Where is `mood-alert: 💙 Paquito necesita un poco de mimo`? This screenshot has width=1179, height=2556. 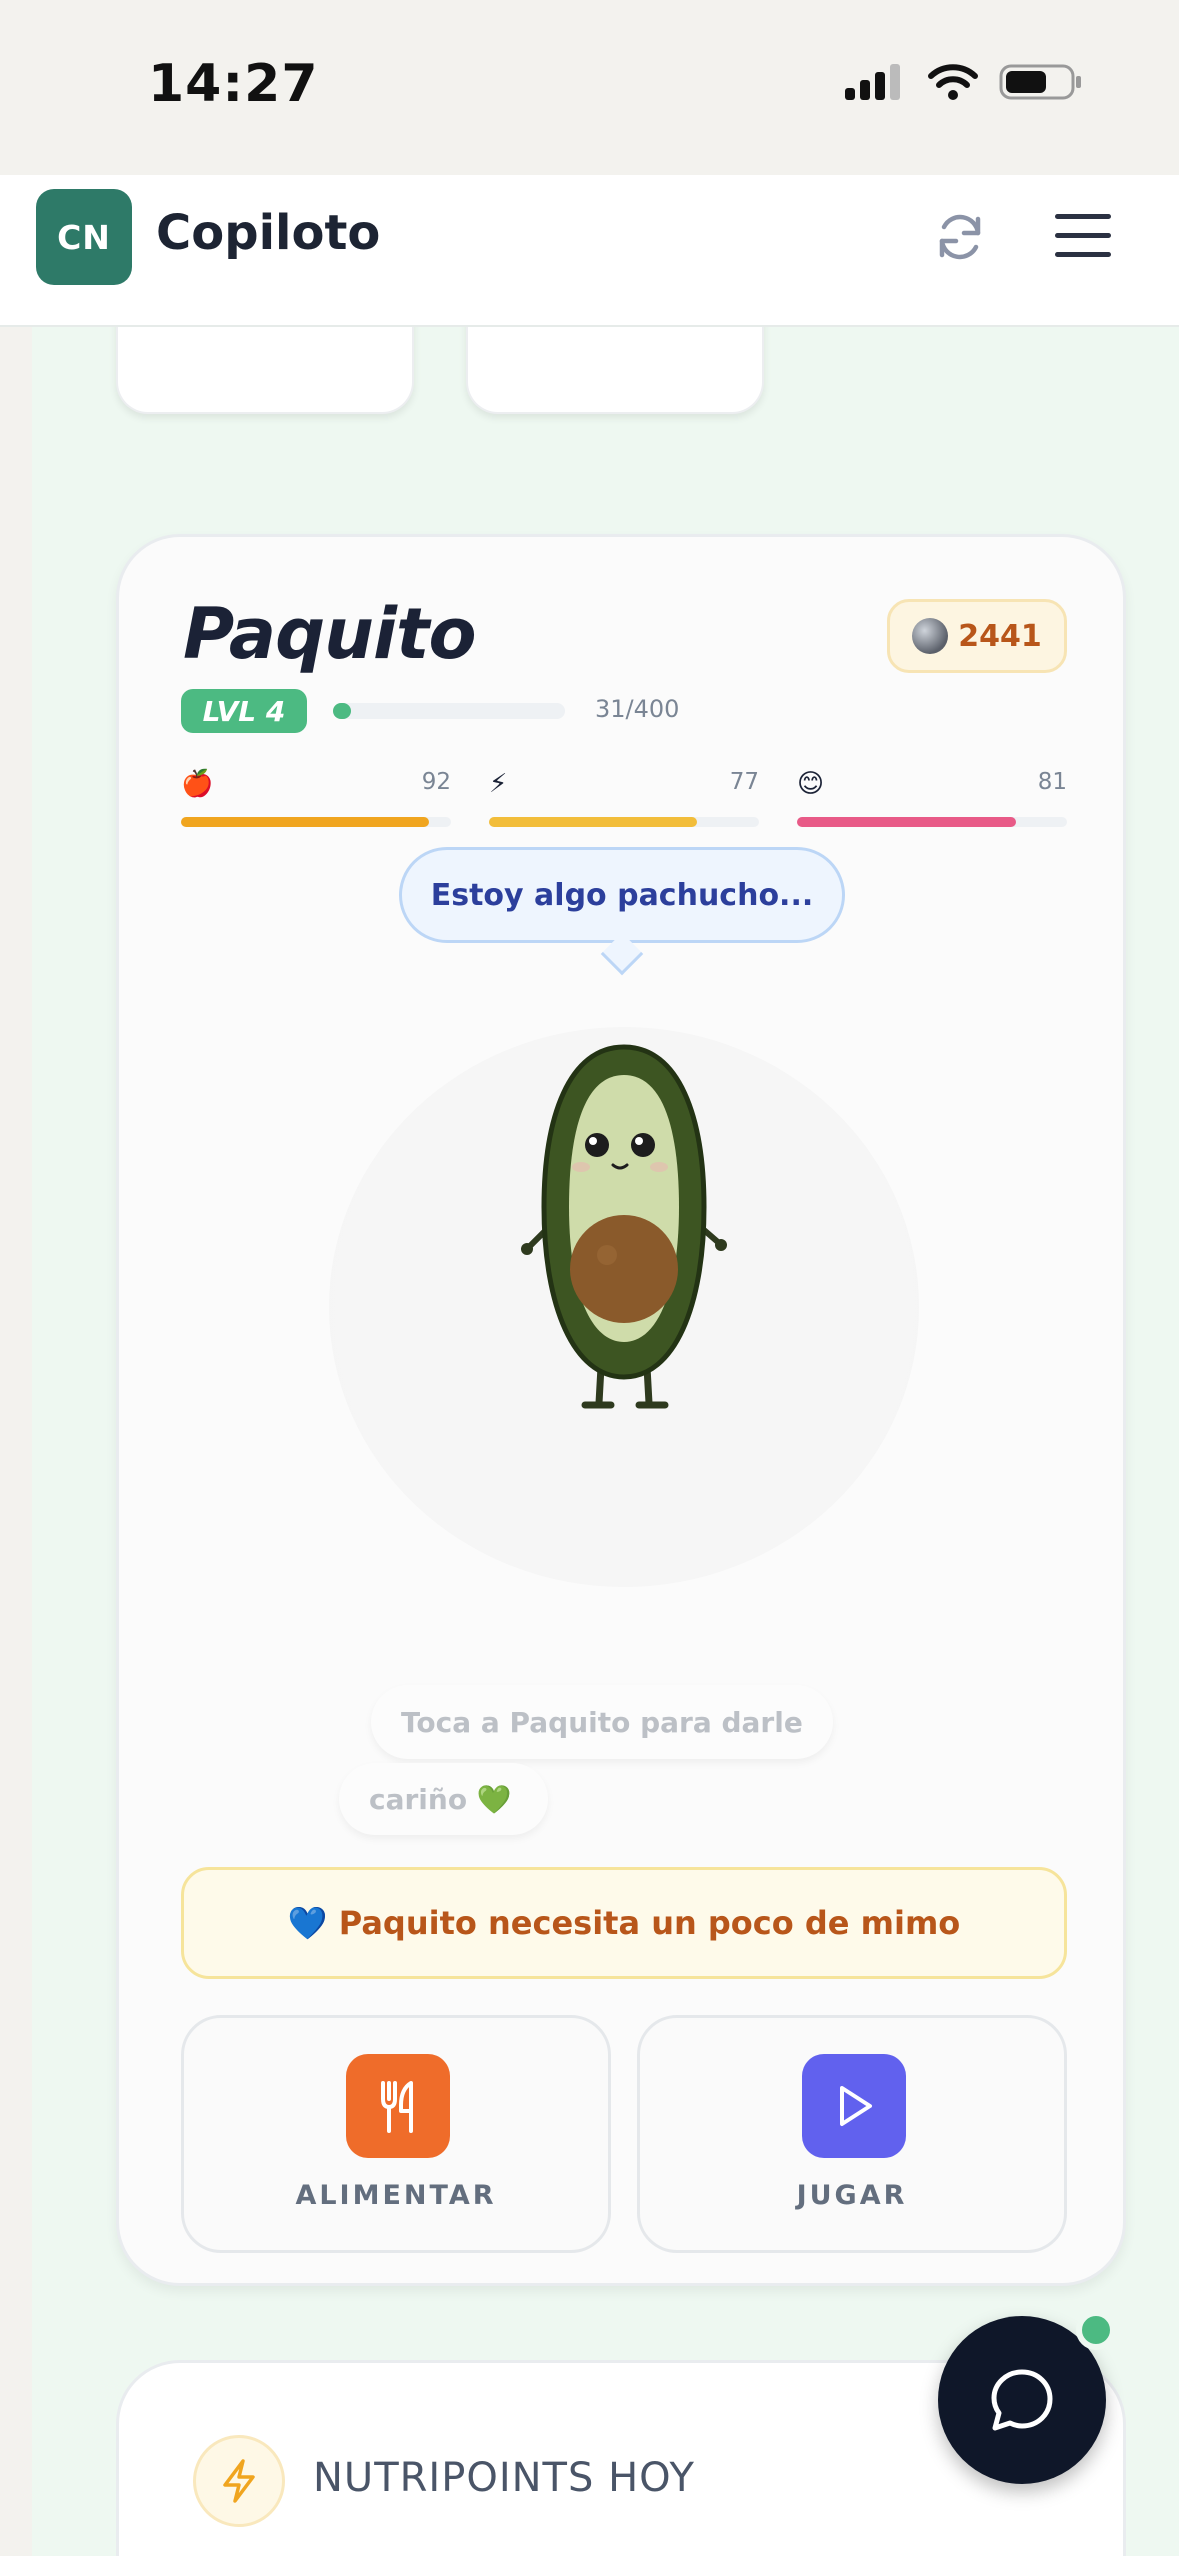
mood-alert: 💙 Paquito necesita un poco de mimo is located at coordinates (624, 1923).